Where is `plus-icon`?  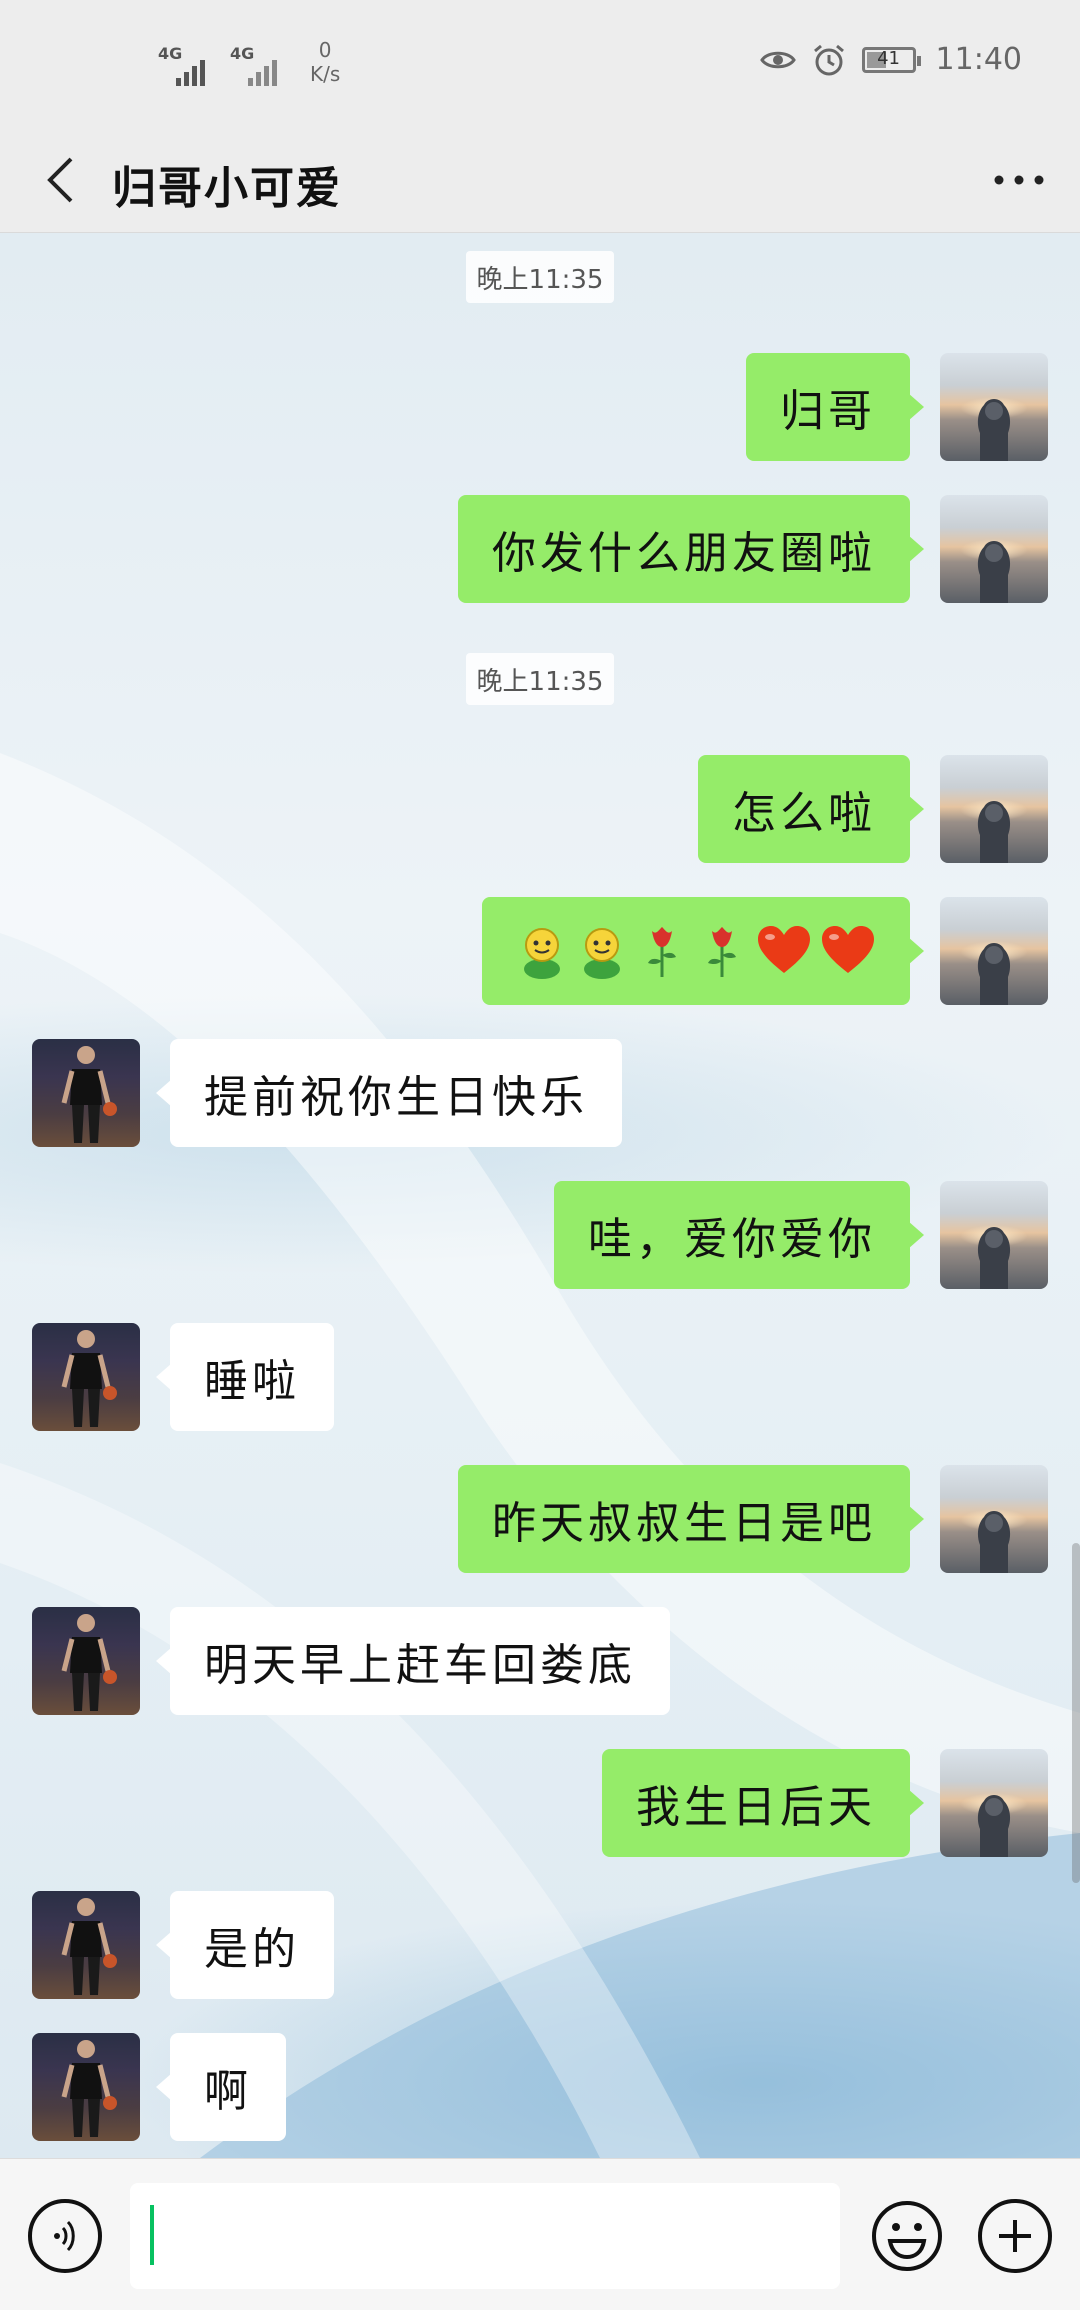
plus-icon is located at coordinates (1015, 2236).